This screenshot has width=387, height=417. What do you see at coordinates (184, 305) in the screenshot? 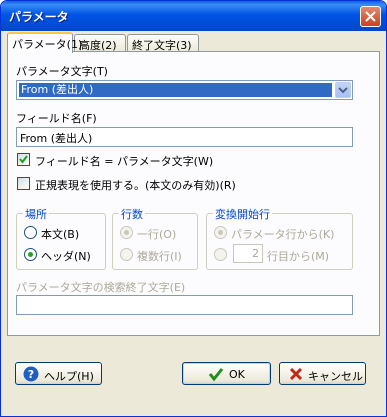
I see `search-end-input` at bounding box center [184, 305].